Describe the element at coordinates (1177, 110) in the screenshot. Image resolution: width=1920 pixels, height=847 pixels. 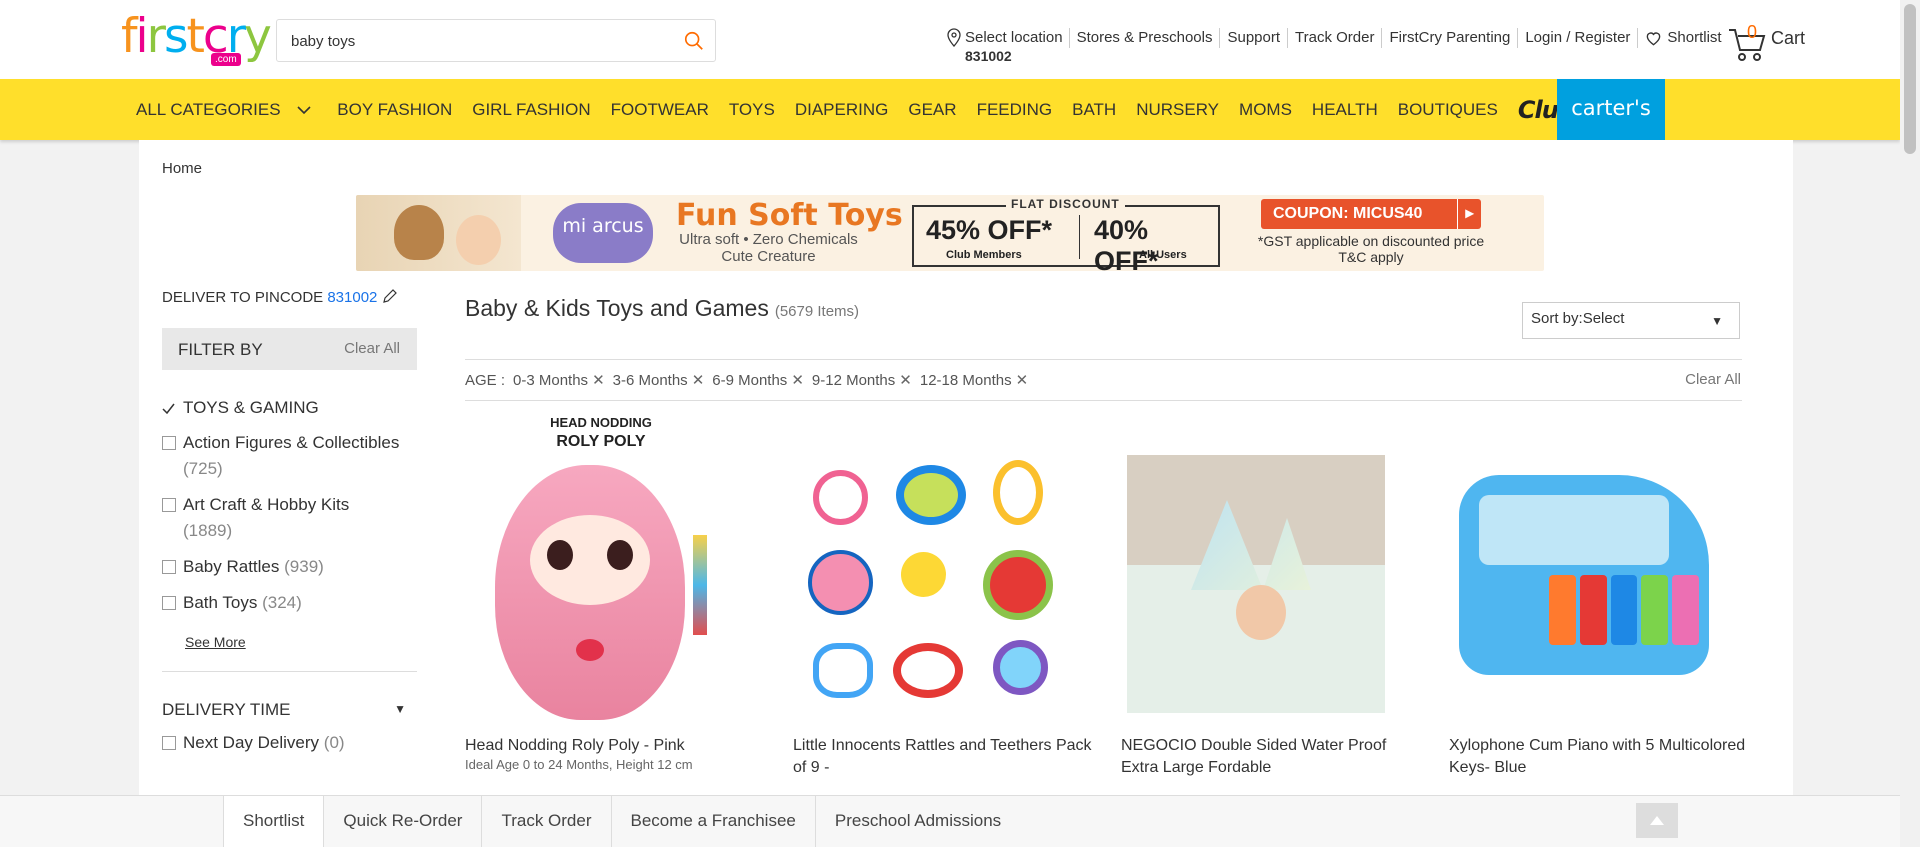
I see `nav-nursery: NURSERY` at that location.